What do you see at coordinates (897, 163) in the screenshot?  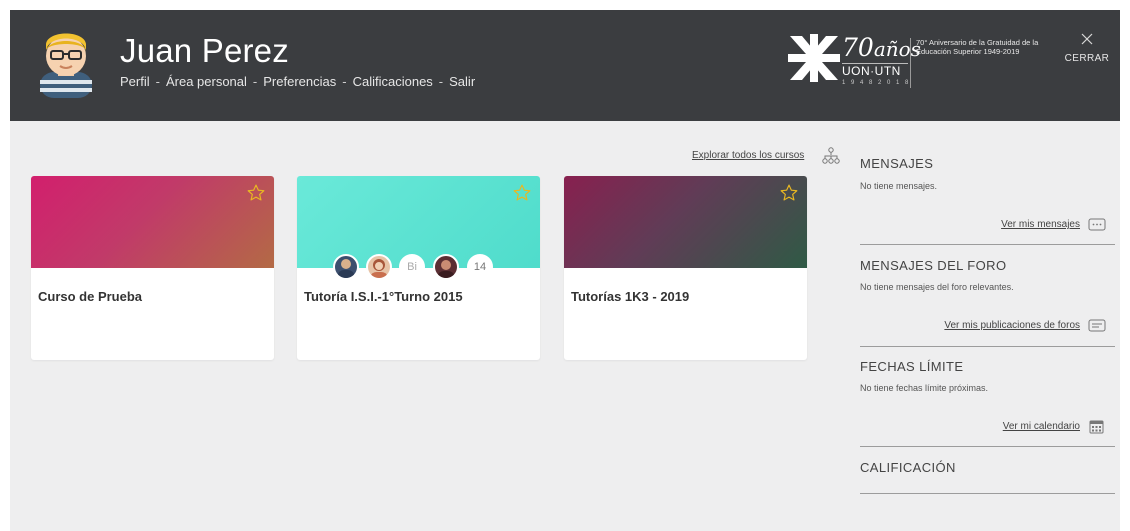 I see `messages-title: MENSAJES` at bounding box center [897, 163].